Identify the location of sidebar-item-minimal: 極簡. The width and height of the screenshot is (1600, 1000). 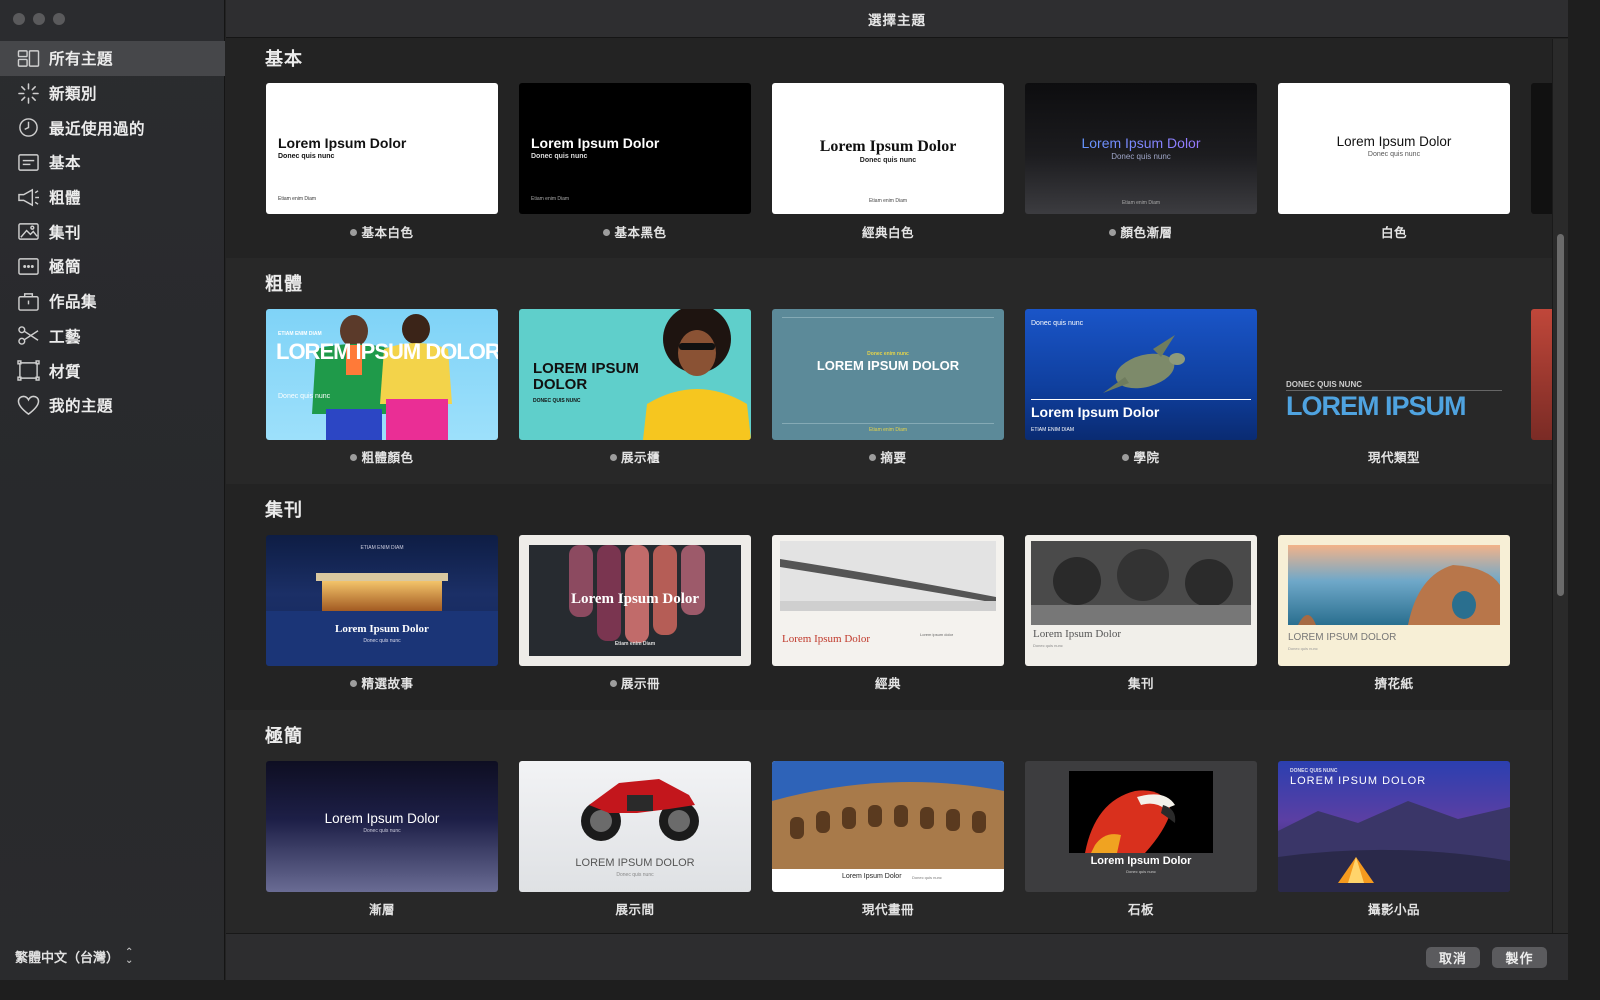
(112, 266).